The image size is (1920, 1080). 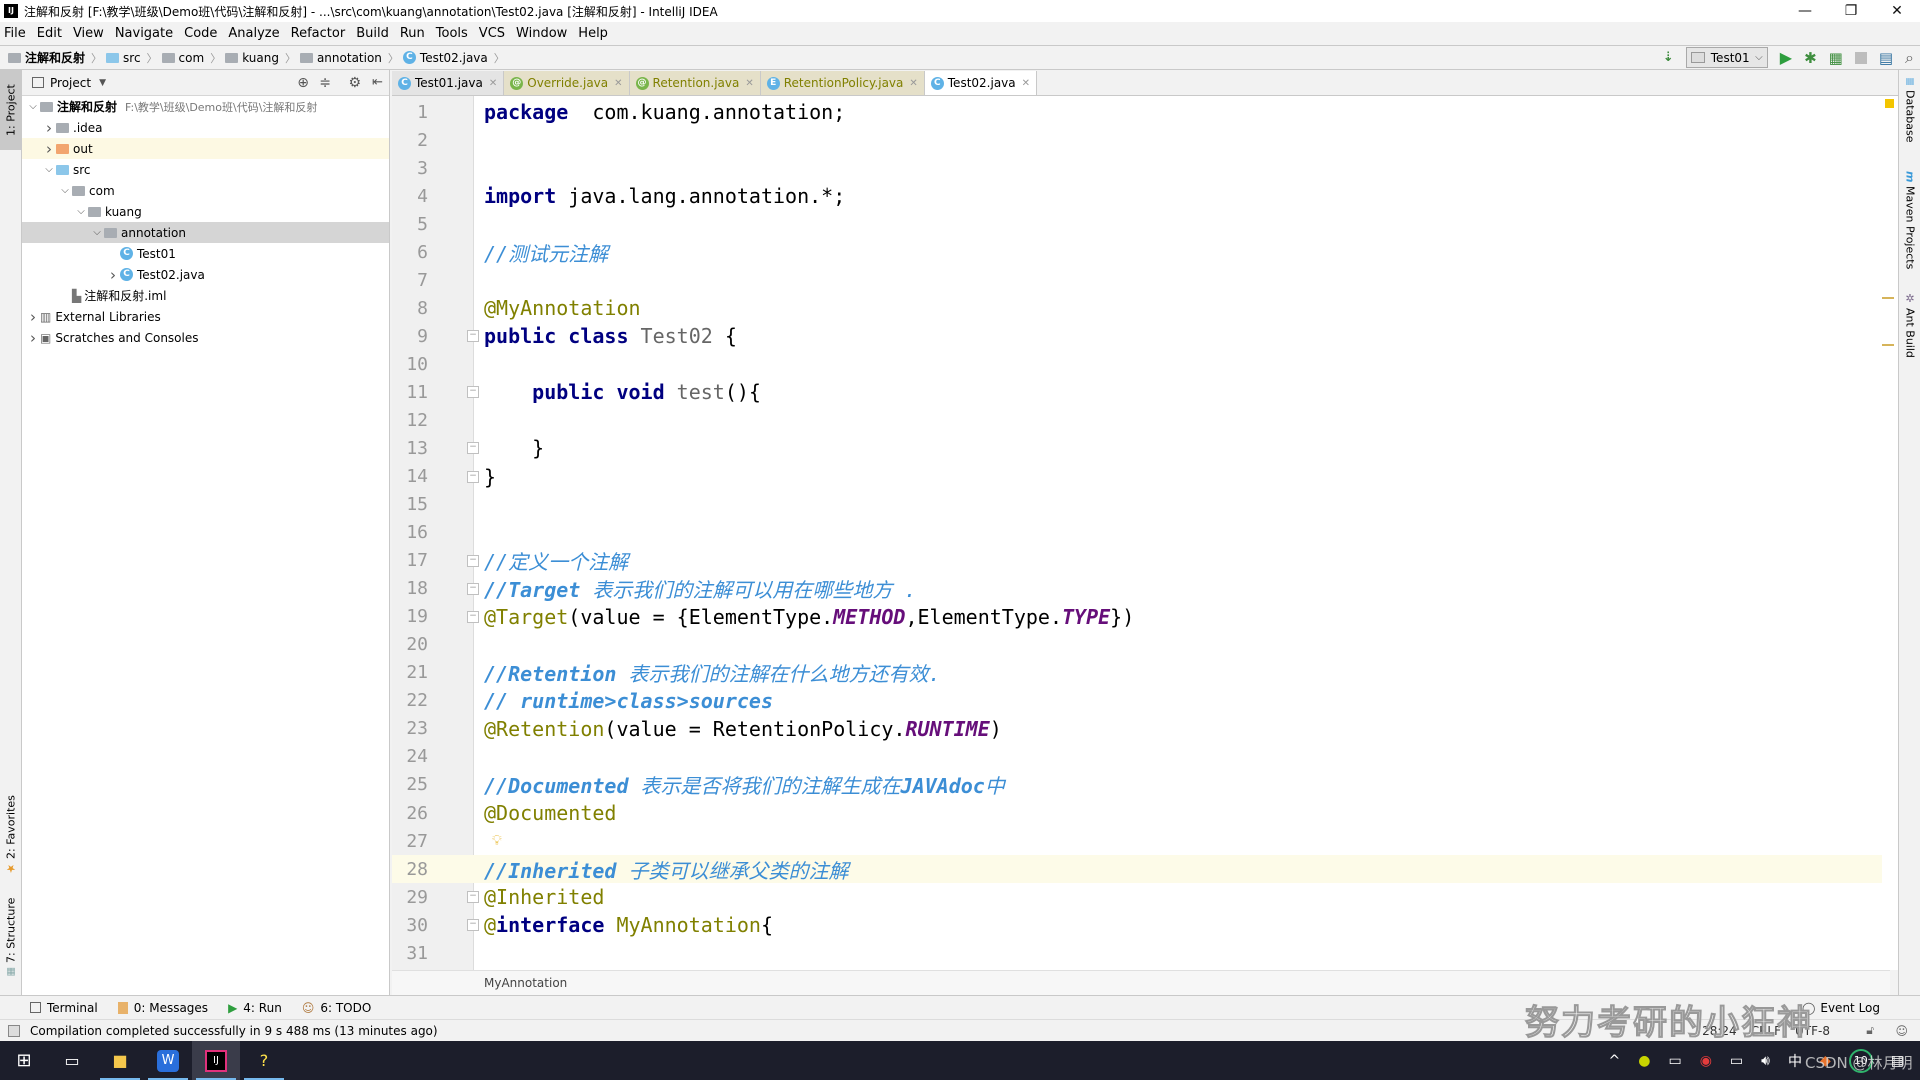 I want to click on restore-button: ❐, so click(x=1851, y=11).